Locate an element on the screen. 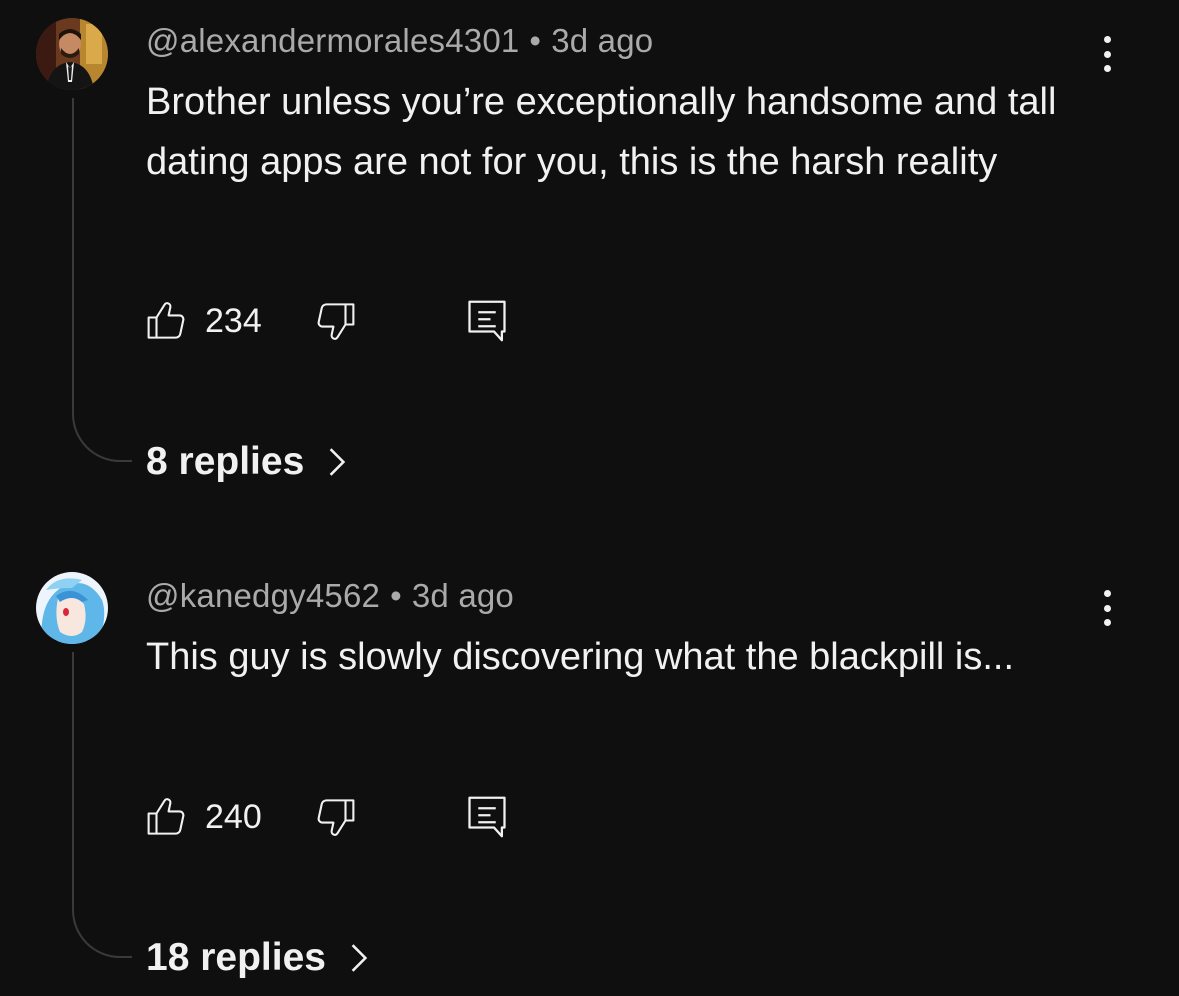 The image size is (1179, 996). like-button: 240 is located at coordinates (204, 817).